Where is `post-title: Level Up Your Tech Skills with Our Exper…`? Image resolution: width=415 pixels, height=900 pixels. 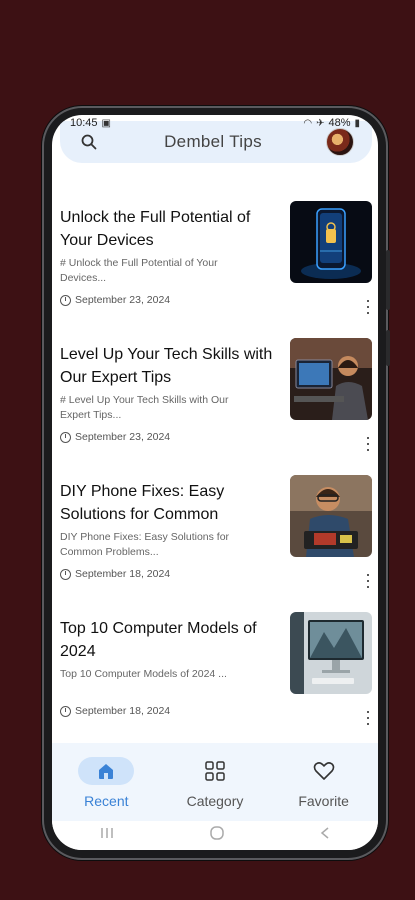
post-title: Level Up Your Tech Skills with Our Exper… is located at coordinates (169, 366).